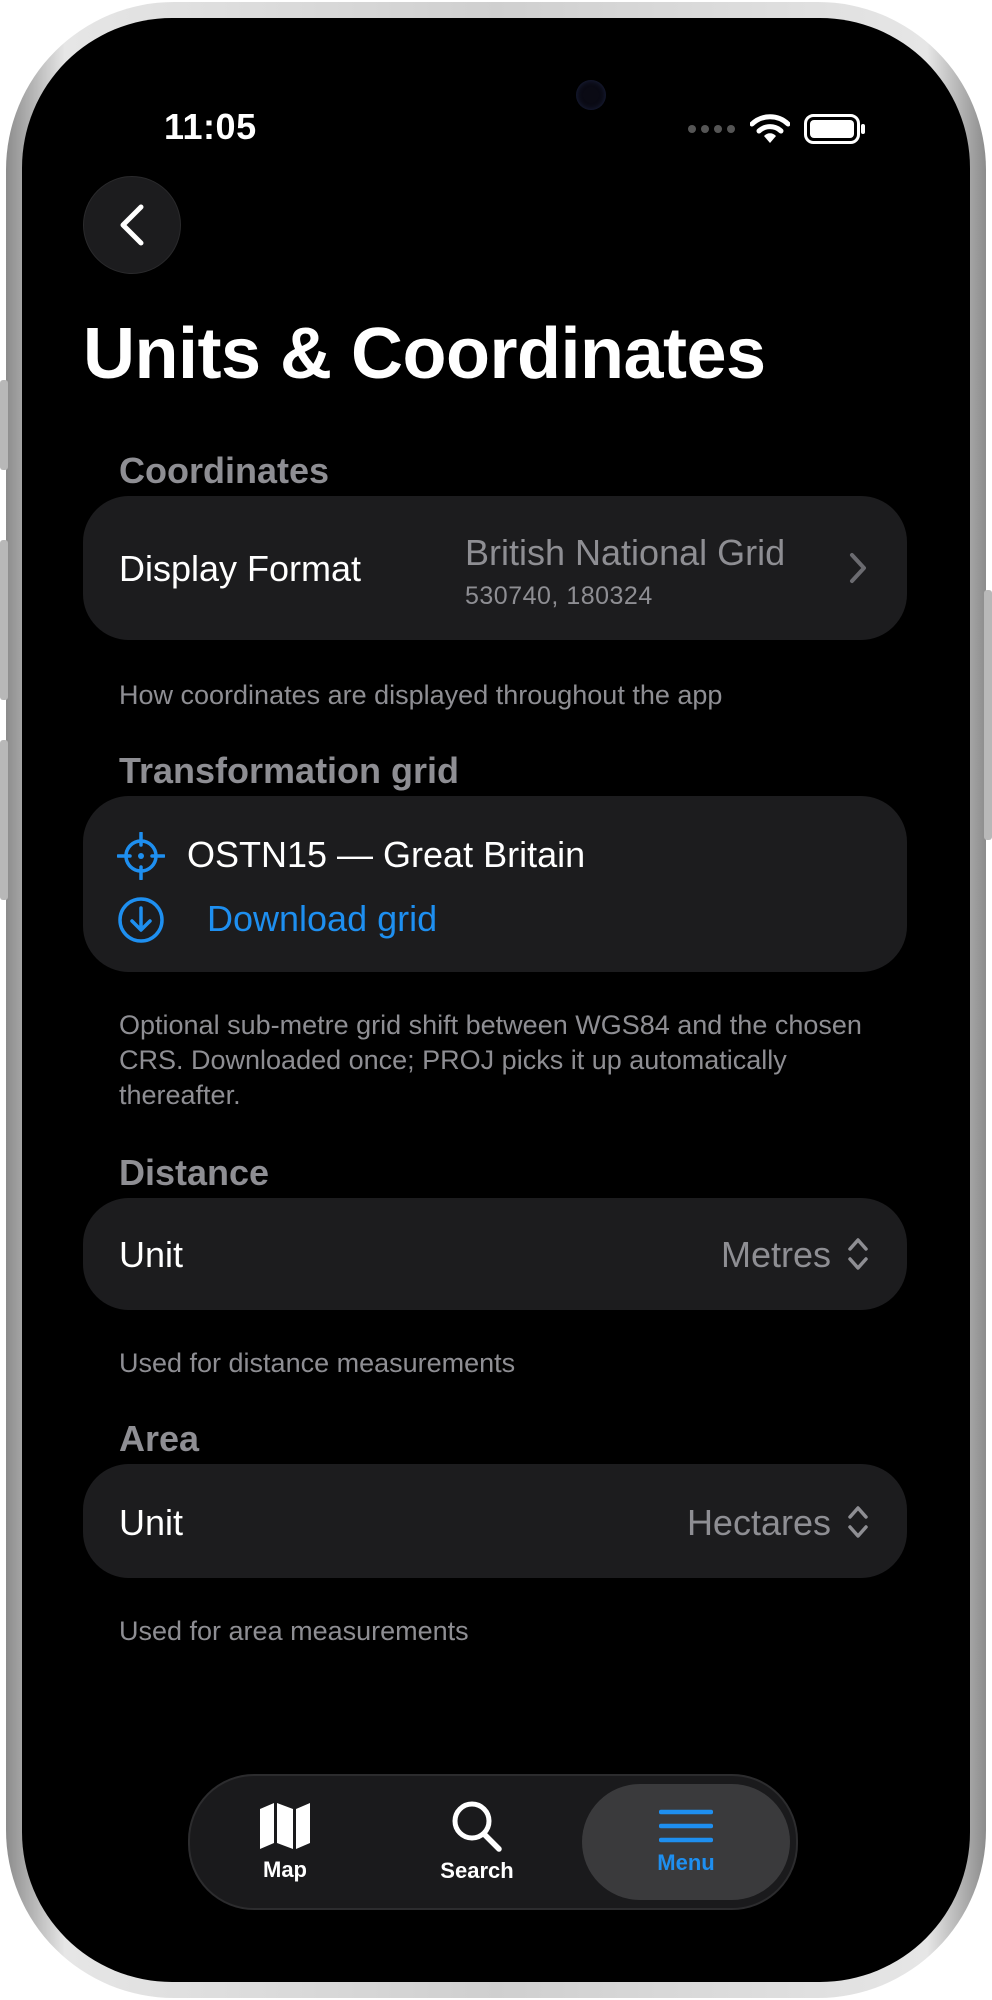 The width and height of the screenshot is (992, 2000). I want to click on crosshair-icon, so click(141, 856).